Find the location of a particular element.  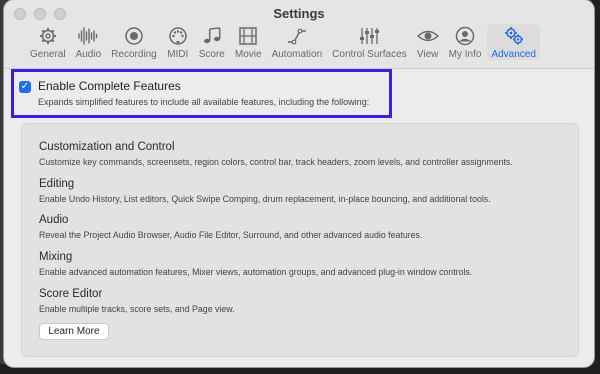

feature-title: Audio is located at coordinates (54, 220).